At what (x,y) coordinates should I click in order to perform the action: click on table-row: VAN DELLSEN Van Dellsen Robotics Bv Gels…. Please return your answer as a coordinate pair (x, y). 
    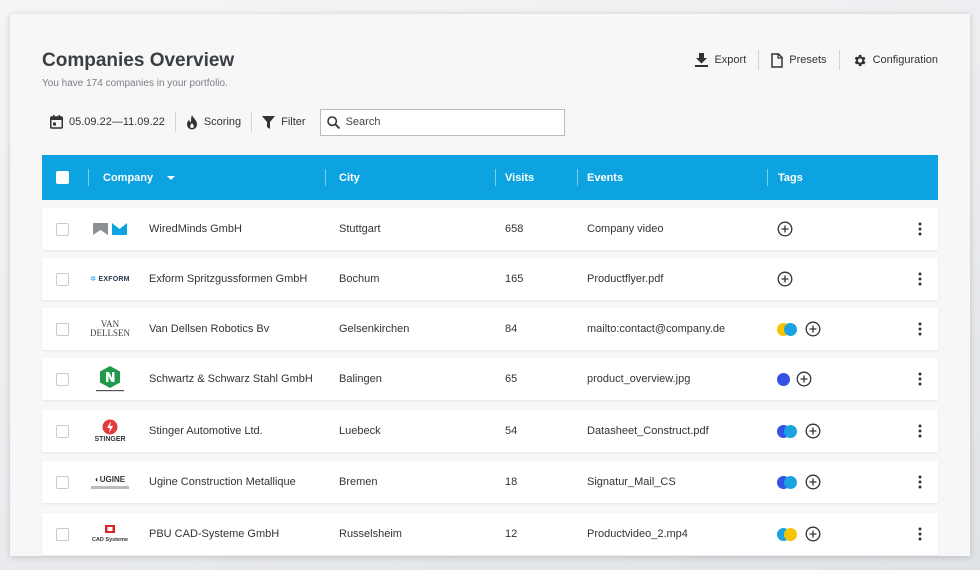
    Looking at the image, I should click on (490, 329).